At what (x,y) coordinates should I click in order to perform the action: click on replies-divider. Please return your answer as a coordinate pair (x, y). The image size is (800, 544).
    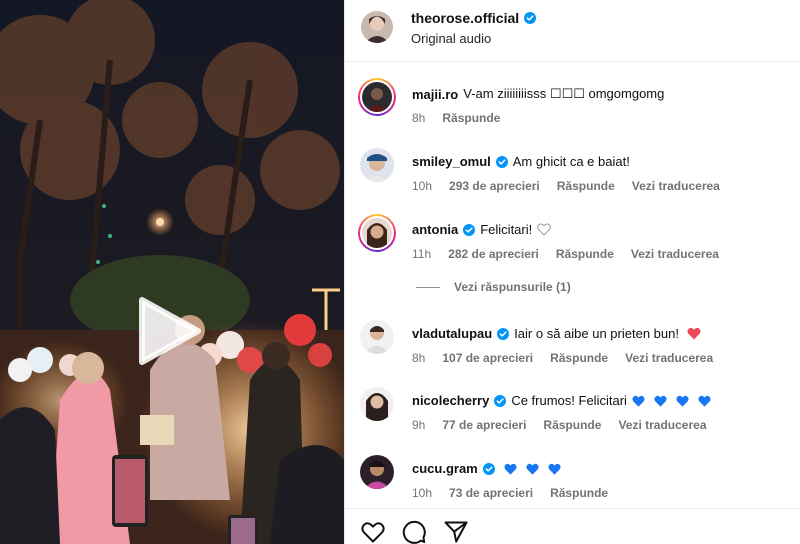
    Looking at the image, I should click on (428, 287).